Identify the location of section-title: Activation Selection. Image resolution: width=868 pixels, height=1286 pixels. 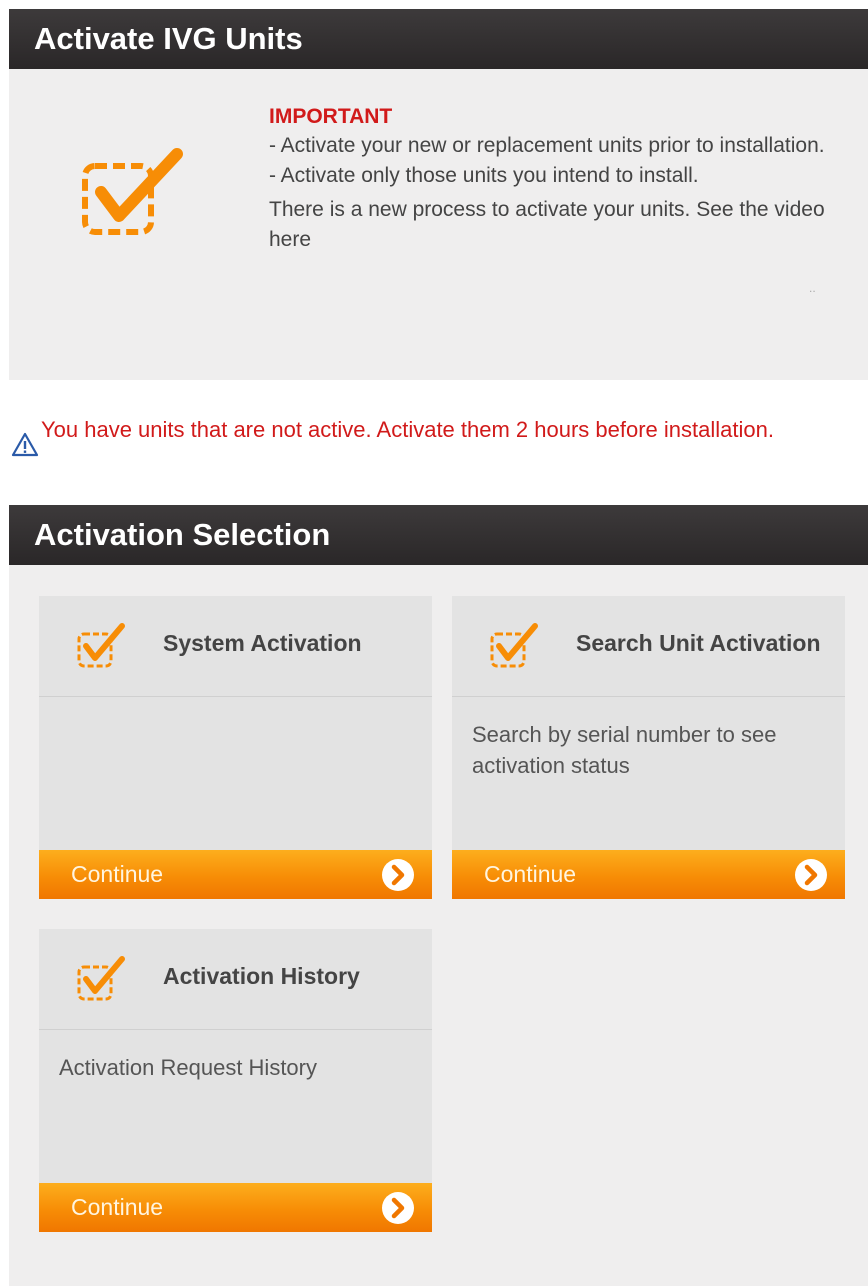
(438, 535).